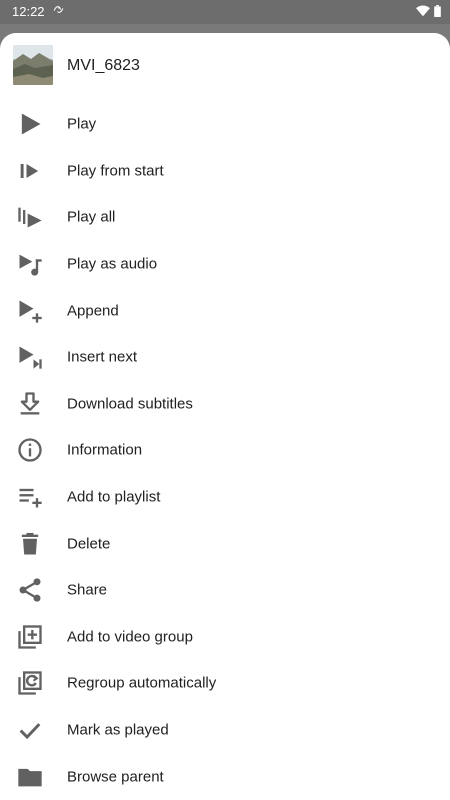  Describe the element at coordinates (225, 683) in the screenshot. I see `menu-item-regroup-automatically: Regroup automatically` at that location.